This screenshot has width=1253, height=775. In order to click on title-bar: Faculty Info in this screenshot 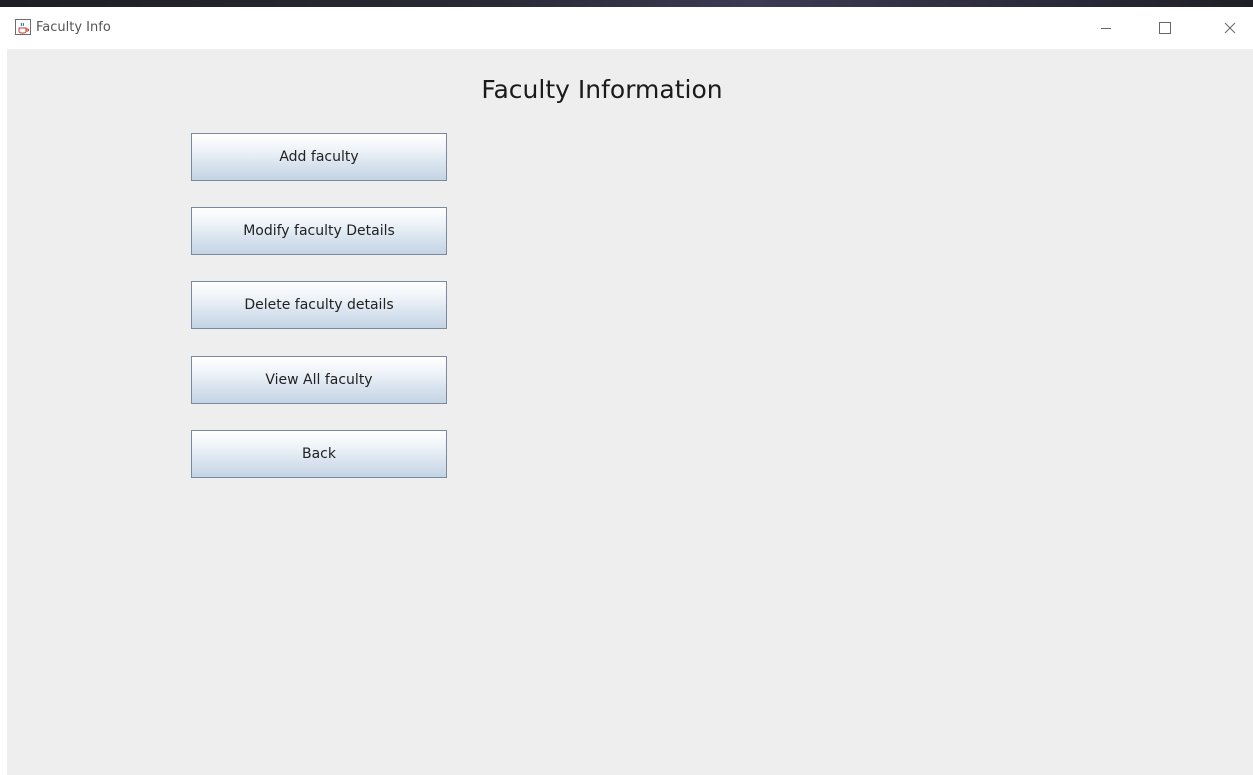, I will do `click(626, 28)`.